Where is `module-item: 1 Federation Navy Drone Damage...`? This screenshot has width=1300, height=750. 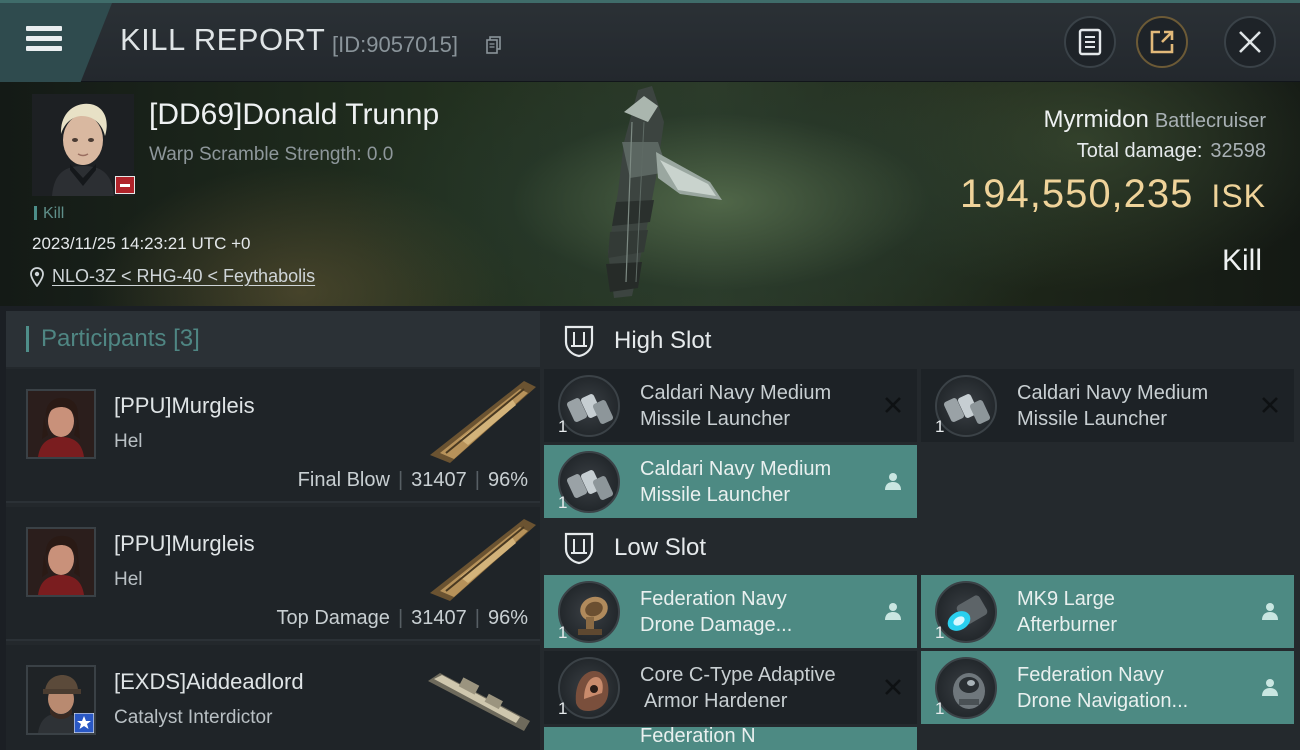 module-item: 1 Federation Navy Drone Damage... is located at coordinates (730, 611).